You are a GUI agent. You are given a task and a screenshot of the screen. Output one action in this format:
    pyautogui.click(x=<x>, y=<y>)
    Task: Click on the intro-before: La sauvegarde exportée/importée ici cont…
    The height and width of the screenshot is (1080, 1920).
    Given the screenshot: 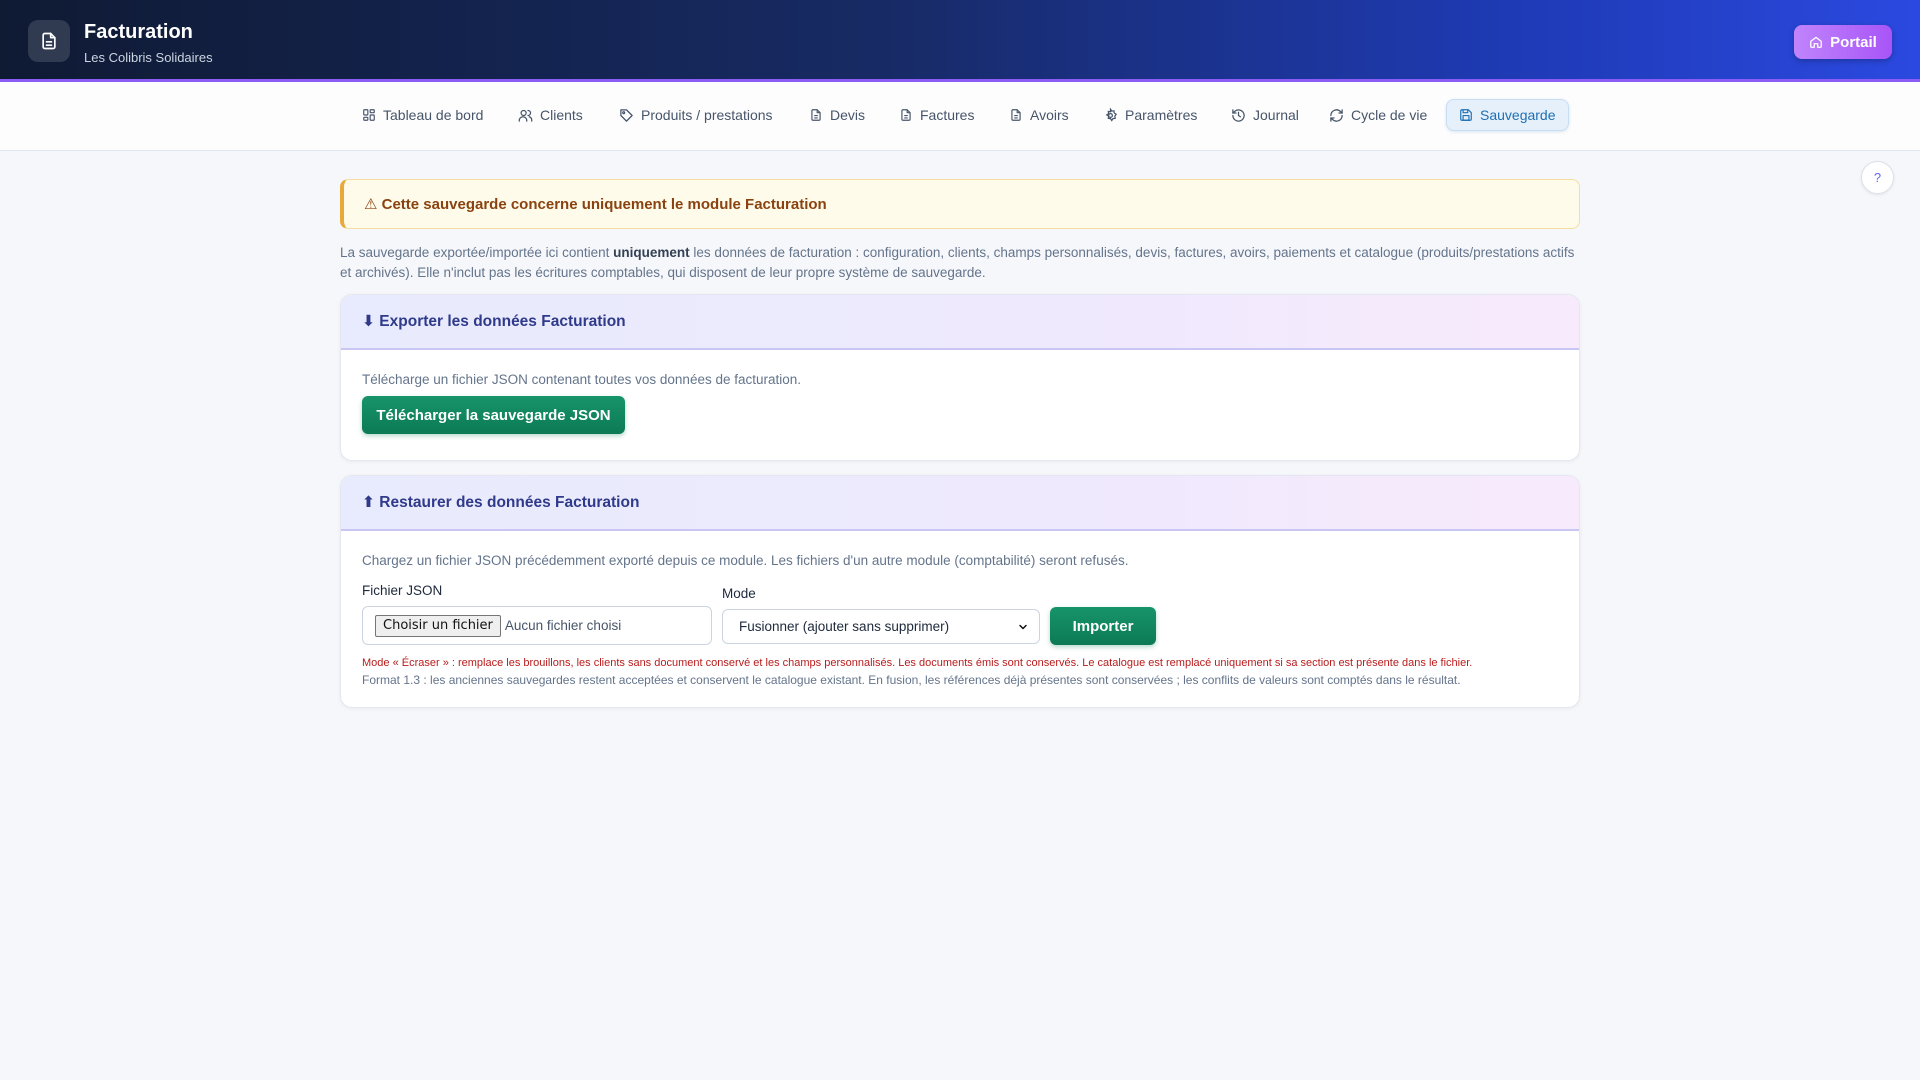 What is the action you would take?
    pyautogui.click(x=477, y=252)
    